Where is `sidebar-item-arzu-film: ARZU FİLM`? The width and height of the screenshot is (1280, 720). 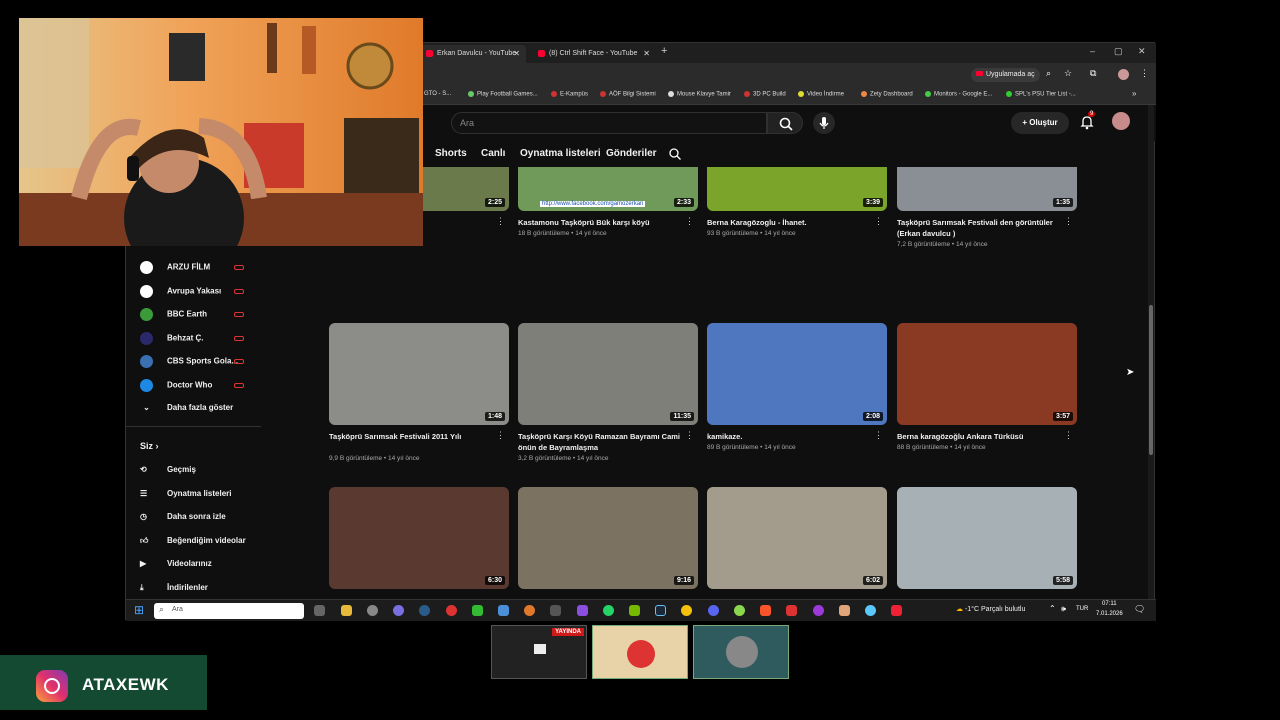
sidebar-item-arzu-film: ARZU FİLM is located at coordinates (175, 267).